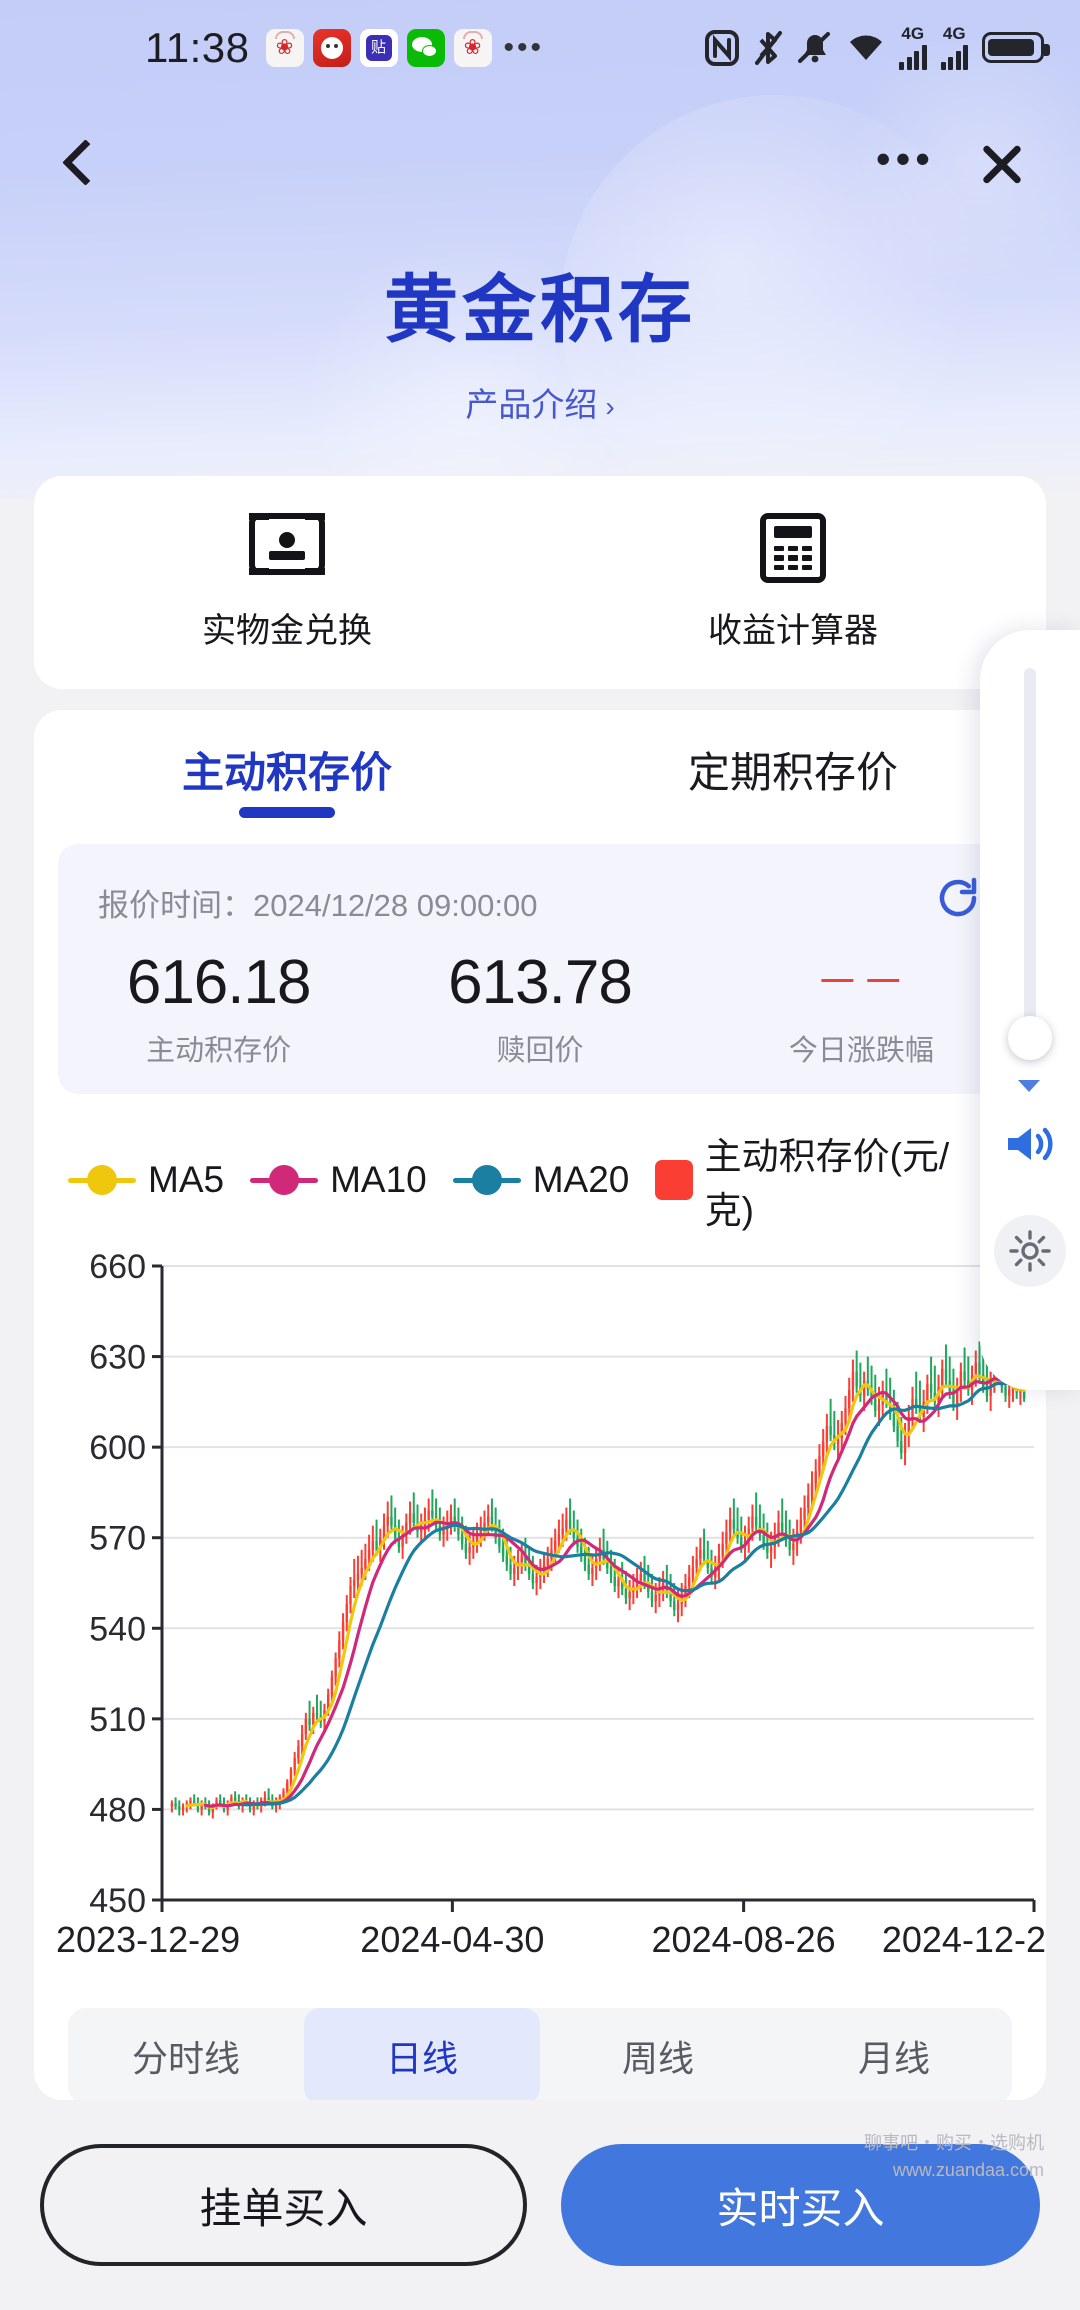 This screenshot has width=1080, height=2310. What do you see at coordinates (117, 1901) in the screenshot?
I see `svg-text: 450` at bounding box center [117, 1901].